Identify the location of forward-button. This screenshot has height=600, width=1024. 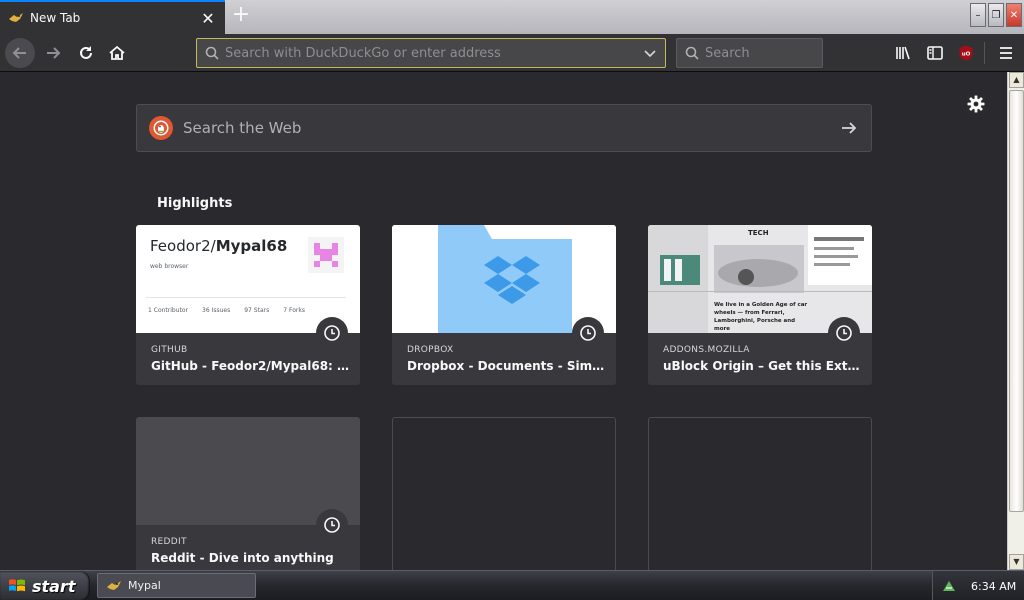
(53, 53).